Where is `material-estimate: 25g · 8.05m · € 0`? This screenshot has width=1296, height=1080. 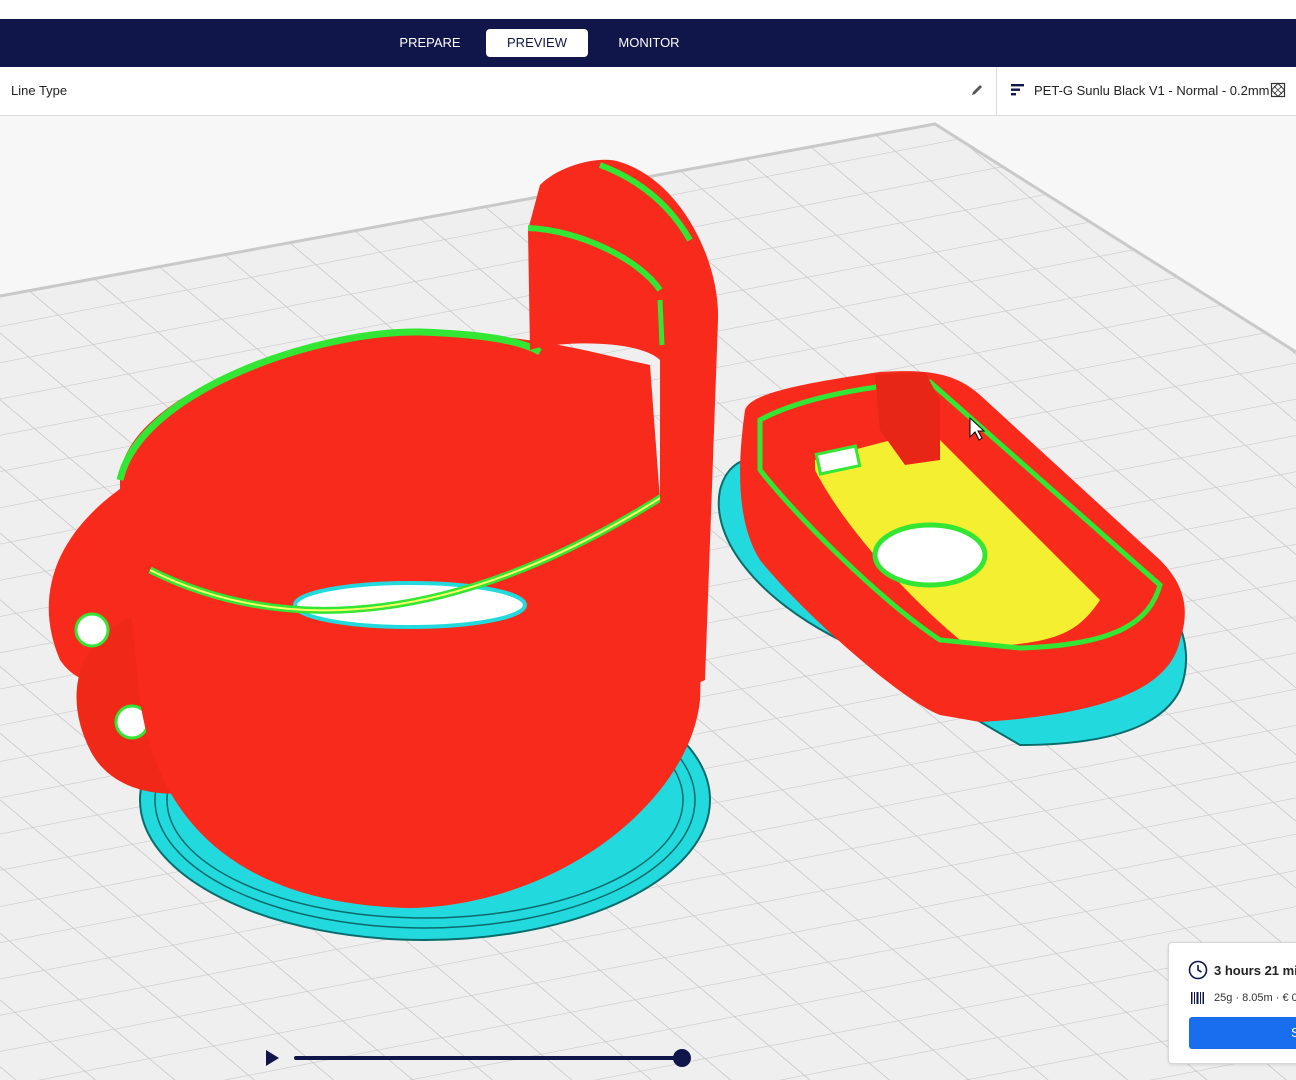
material-estimate: 25g · 8.05m · € 0 is located at coordinates (1255, 998).